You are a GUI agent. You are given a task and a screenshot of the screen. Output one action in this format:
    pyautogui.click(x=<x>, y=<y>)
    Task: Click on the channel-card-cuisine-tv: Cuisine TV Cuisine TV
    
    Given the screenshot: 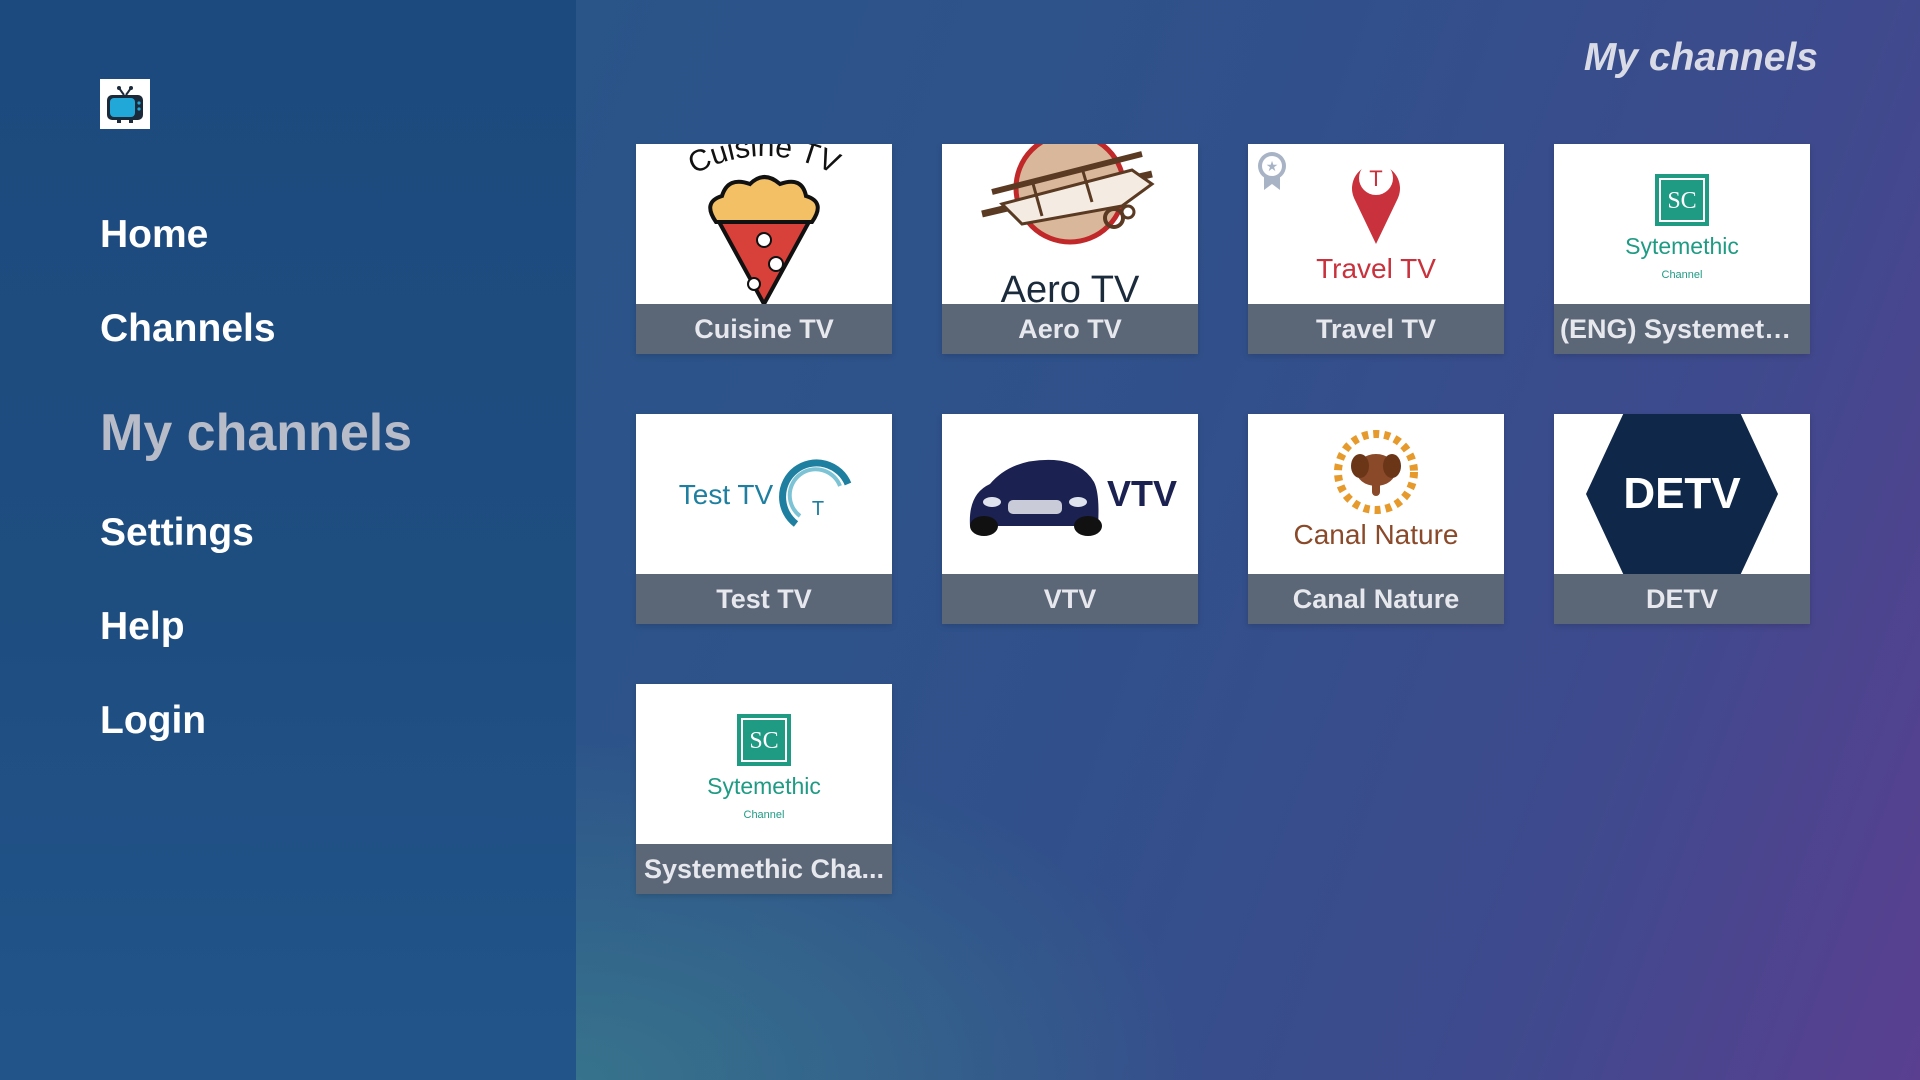 What is the action you would take?
    pyautogui.click(x=764, y=249)
    